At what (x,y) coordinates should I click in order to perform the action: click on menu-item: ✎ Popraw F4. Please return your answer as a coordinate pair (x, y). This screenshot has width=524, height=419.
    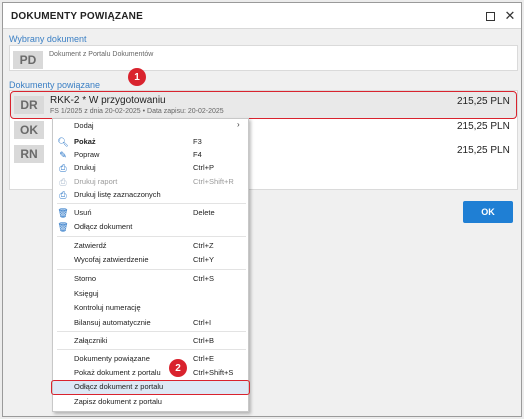
    Looking at the image, I should click on (150, 155).